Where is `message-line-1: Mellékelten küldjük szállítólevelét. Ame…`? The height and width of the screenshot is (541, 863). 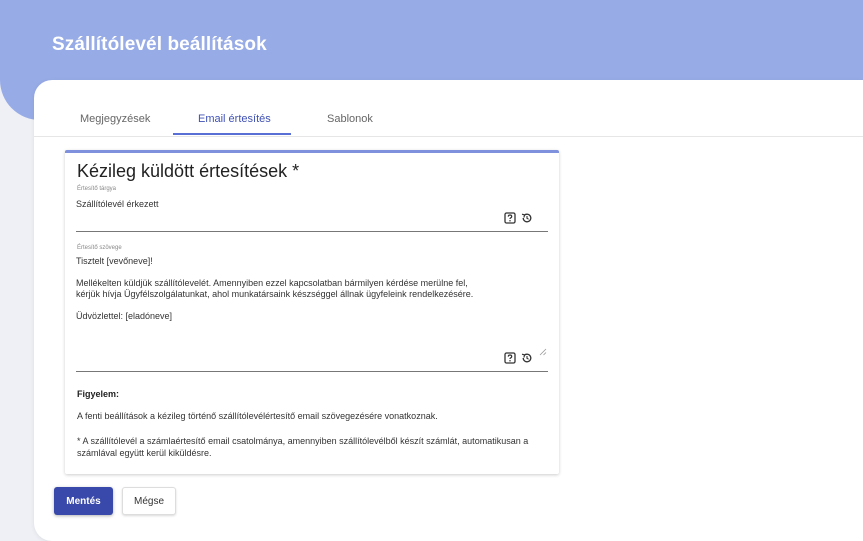
message-line-1: Mellékelten küldjük szállítólevelét. Ame… is located at coordinates (272, 283).